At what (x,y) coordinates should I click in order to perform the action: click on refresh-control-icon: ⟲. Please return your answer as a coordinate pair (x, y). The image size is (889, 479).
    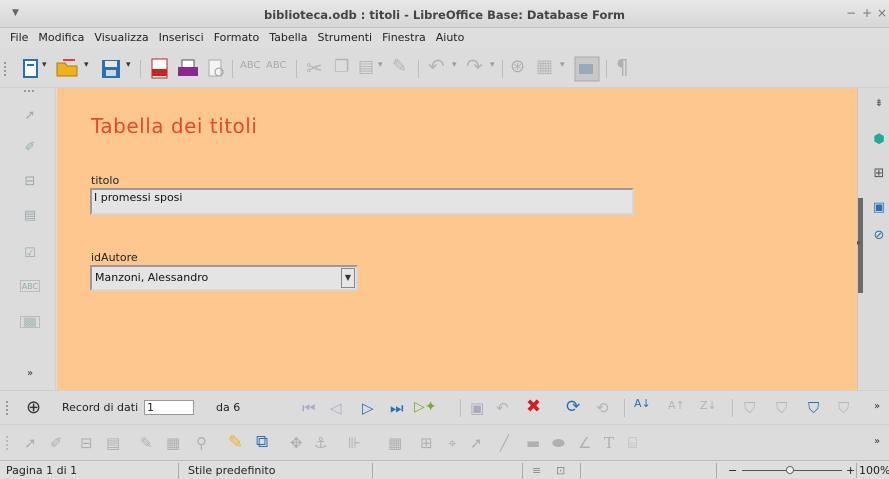
    Looking at the image, I should click on (602, 408).